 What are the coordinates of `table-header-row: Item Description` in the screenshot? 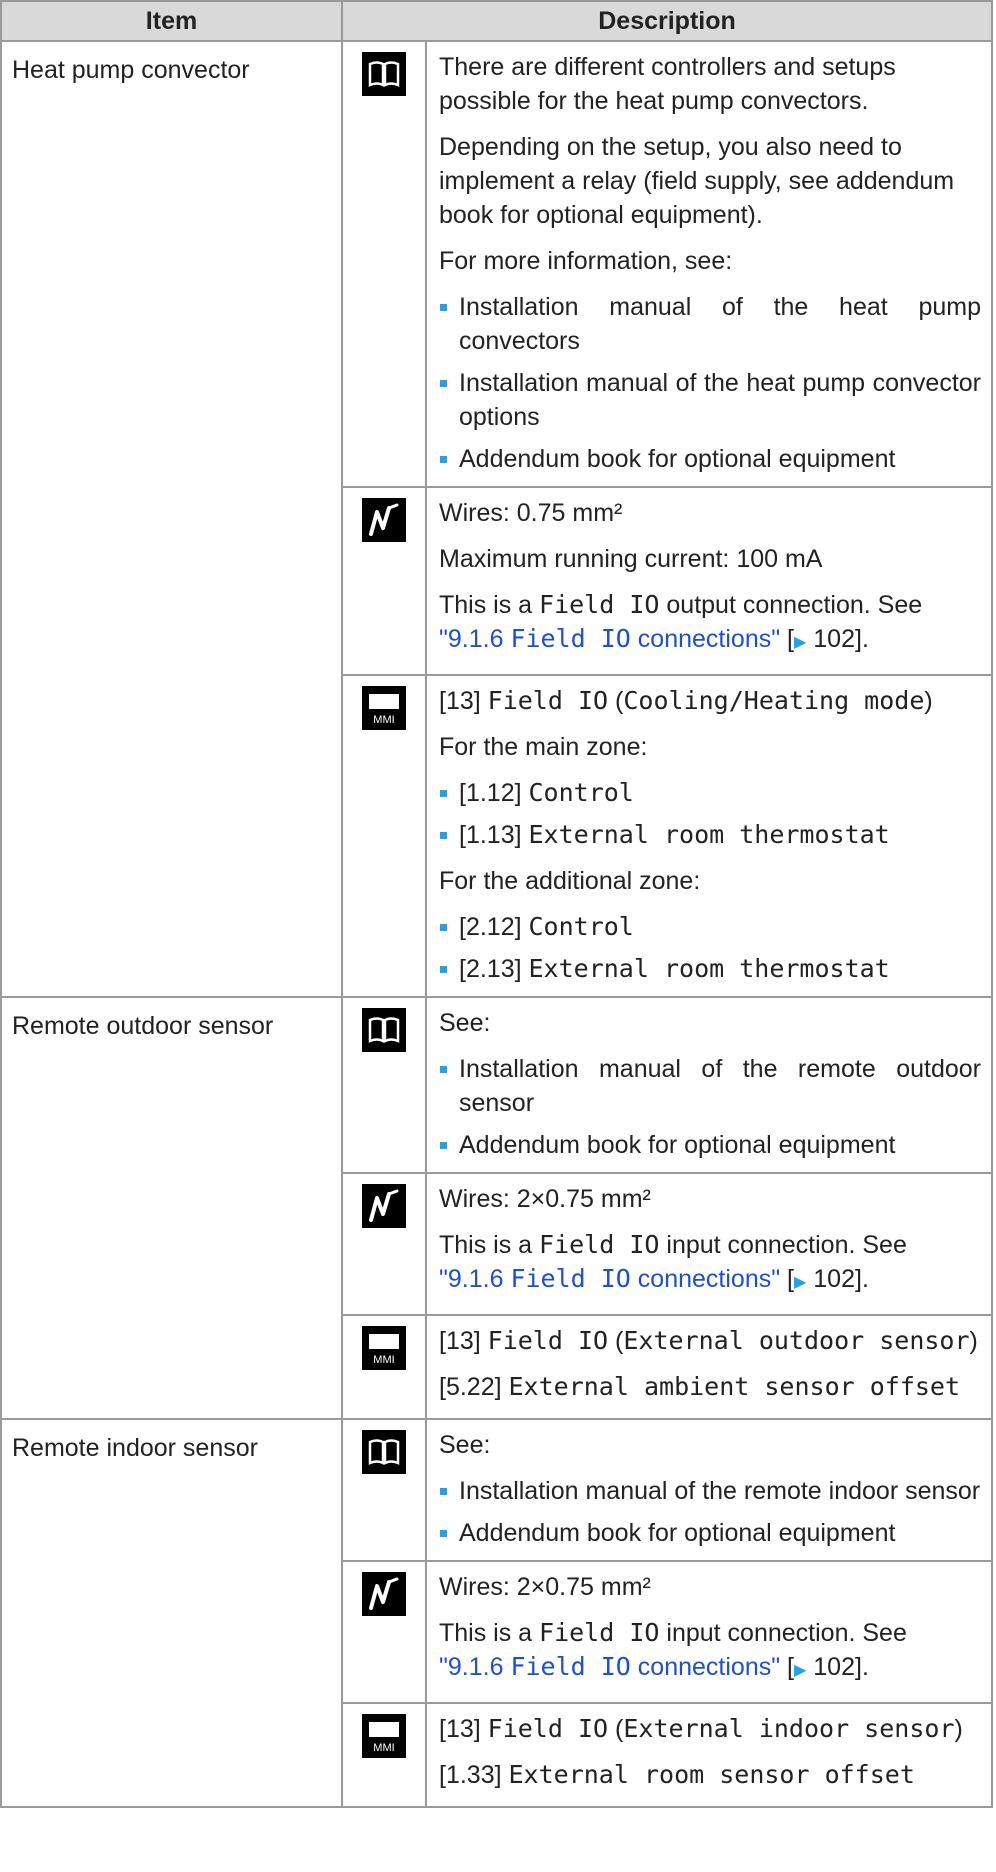 It's located at (496, 21).